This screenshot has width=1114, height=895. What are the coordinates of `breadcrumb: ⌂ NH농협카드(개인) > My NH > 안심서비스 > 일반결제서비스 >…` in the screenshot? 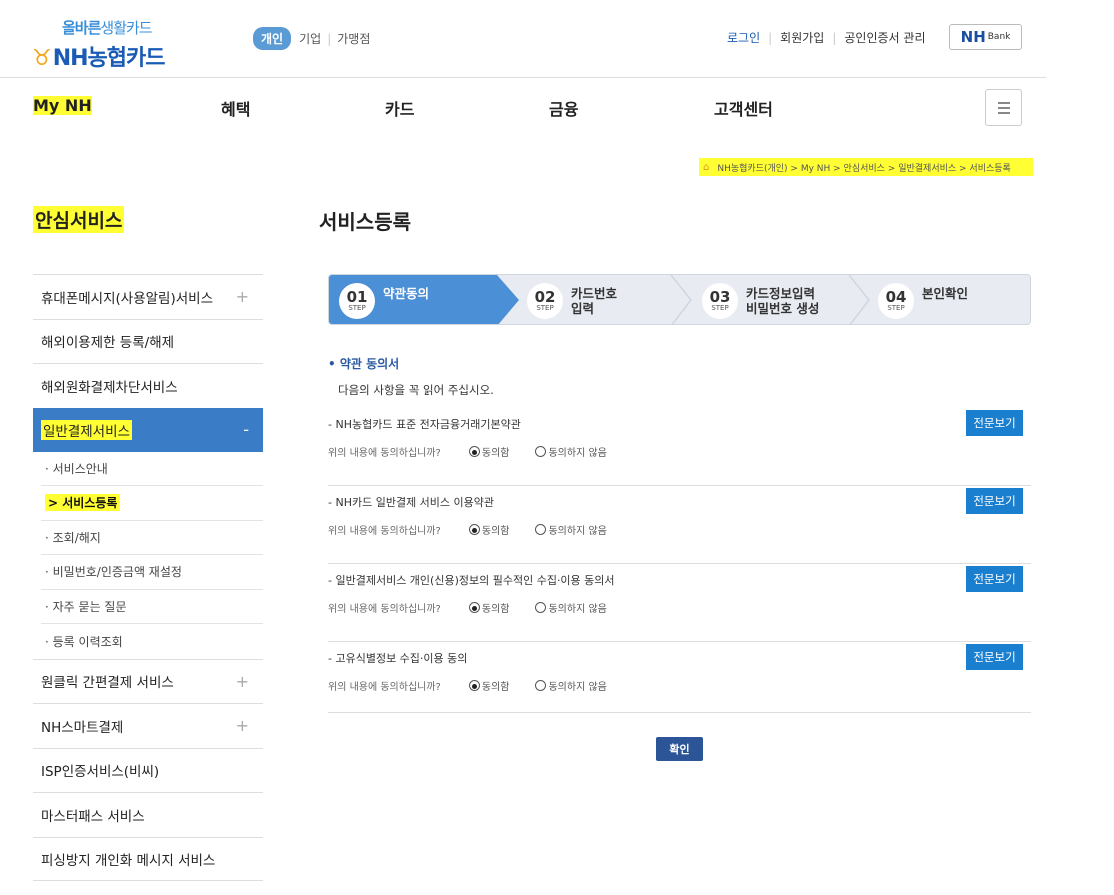 It's located at (866, 167).